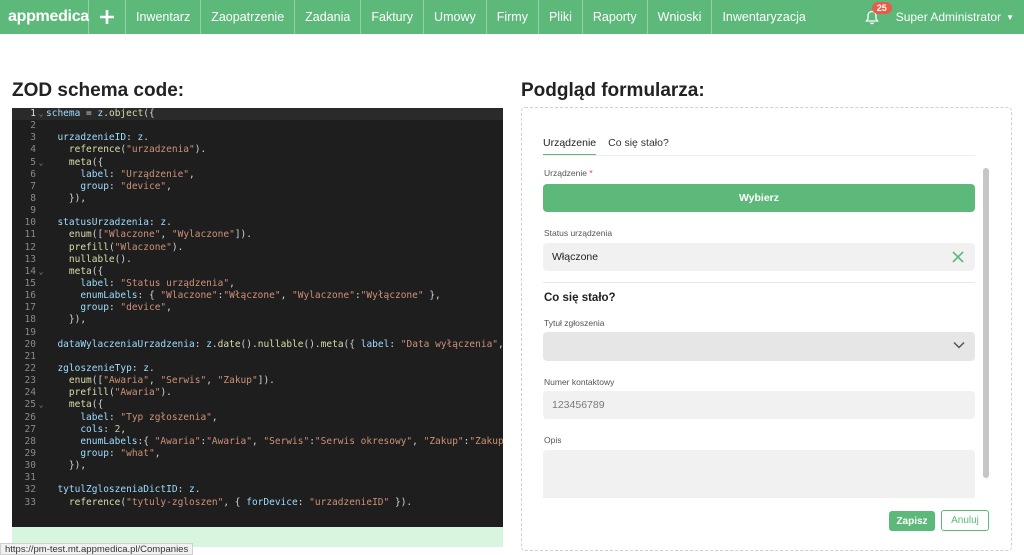  What do you see at coordinates (257, 454) in the screenshot?
I see `code-line: 29 group: "what",` at bounding box center [257, 454].